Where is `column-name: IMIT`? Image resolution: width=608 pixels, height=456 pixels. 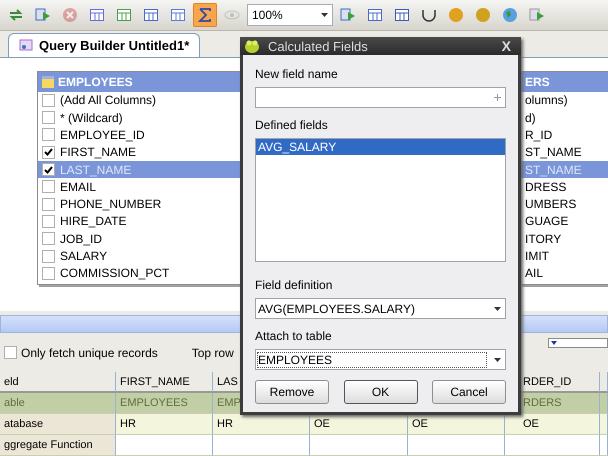
column-name: IMIT is located at coordinates (537, 256).